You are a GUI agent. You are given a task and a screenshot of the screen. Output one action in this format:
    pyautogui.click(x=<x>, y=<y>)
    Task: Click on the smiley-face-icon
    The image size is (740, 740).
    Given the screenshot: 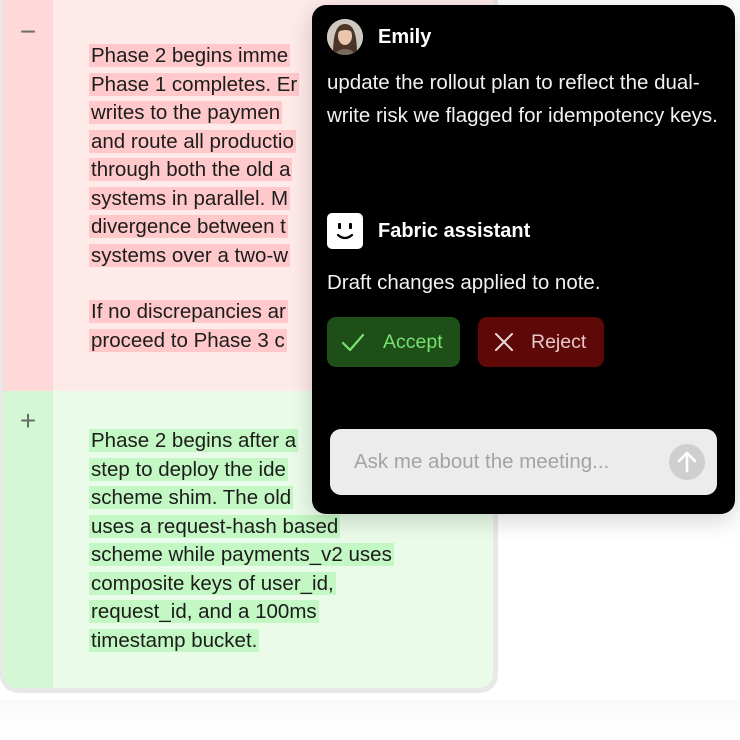 What is the action you would take?
    pyautogui.click(x=345, y=231)
    